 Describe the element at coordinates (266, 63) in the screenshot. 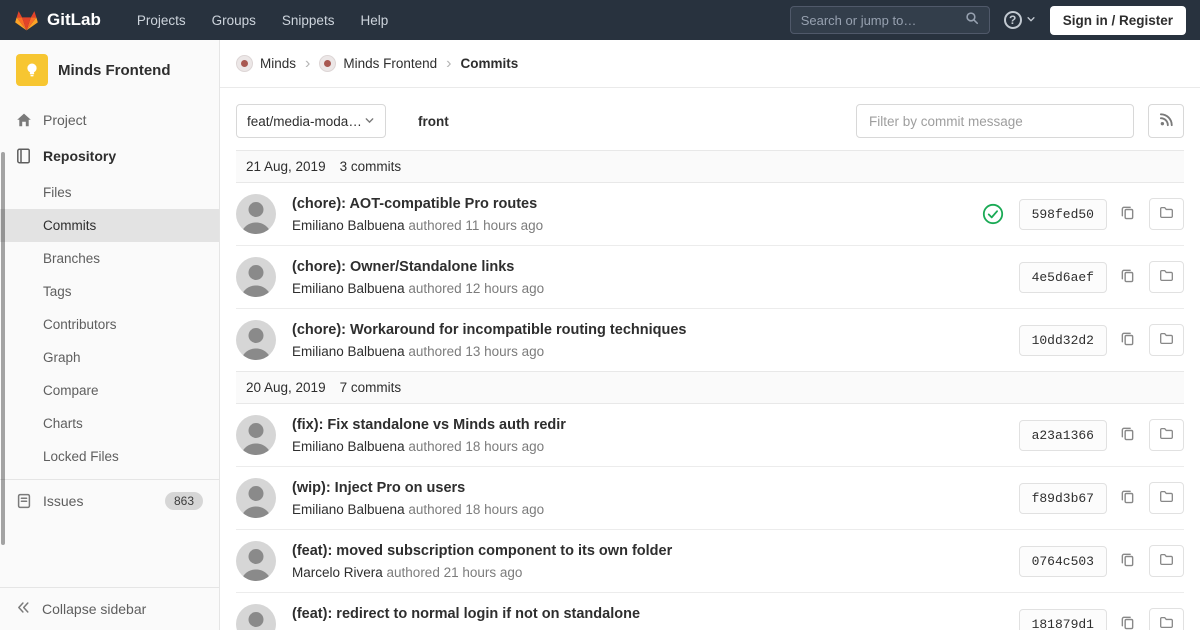

I see `breadcrumb-item-minds: Minds` at that location.